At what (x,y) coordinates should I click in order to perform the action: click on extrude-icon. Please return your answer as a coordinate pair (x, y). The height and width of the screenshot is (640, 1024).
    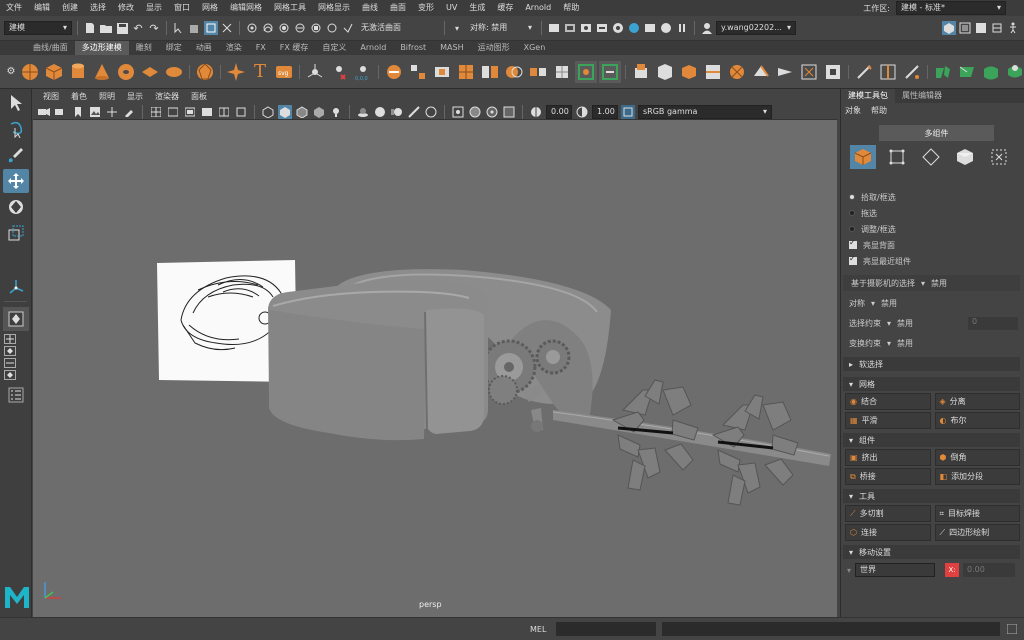
    Looking at the image, I should click on (641, 72).